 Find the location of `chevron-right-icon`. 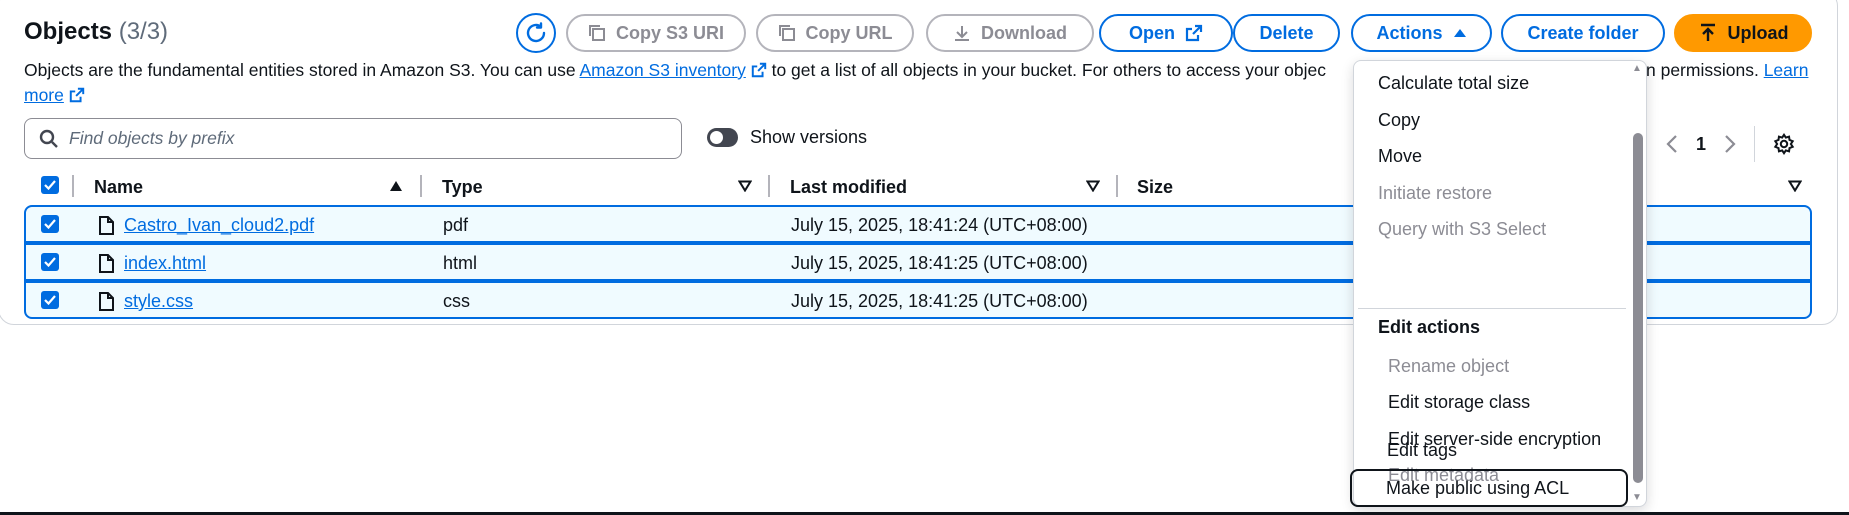

chevron-right-icon is located at coordinates (1730, 144).